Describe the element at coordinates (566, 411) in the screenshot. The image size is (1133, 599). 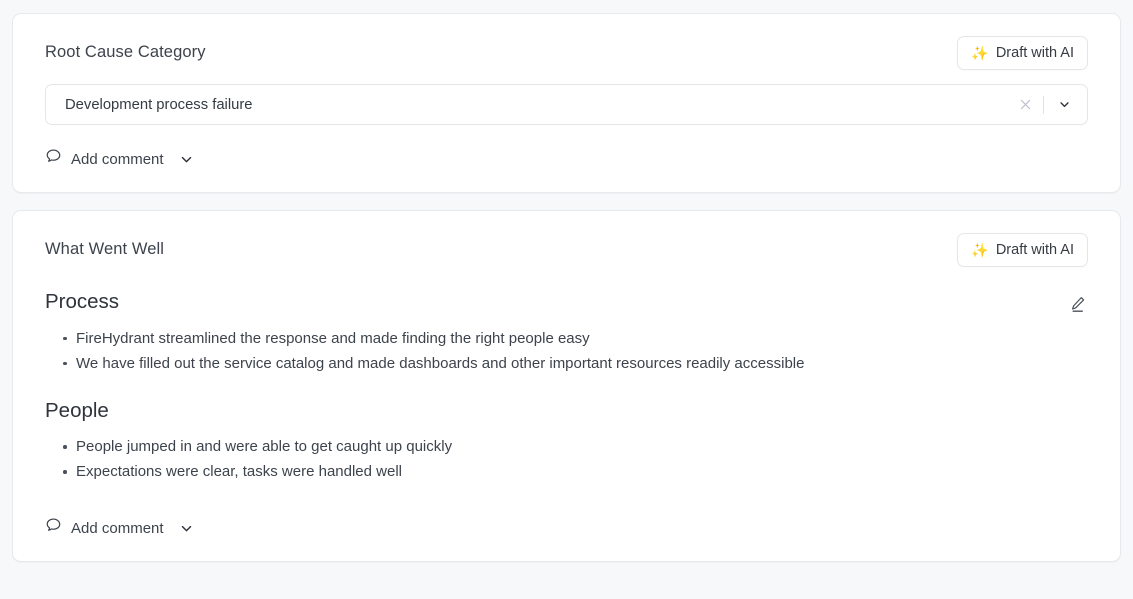
I see `subsection-header-people: People` at that location.